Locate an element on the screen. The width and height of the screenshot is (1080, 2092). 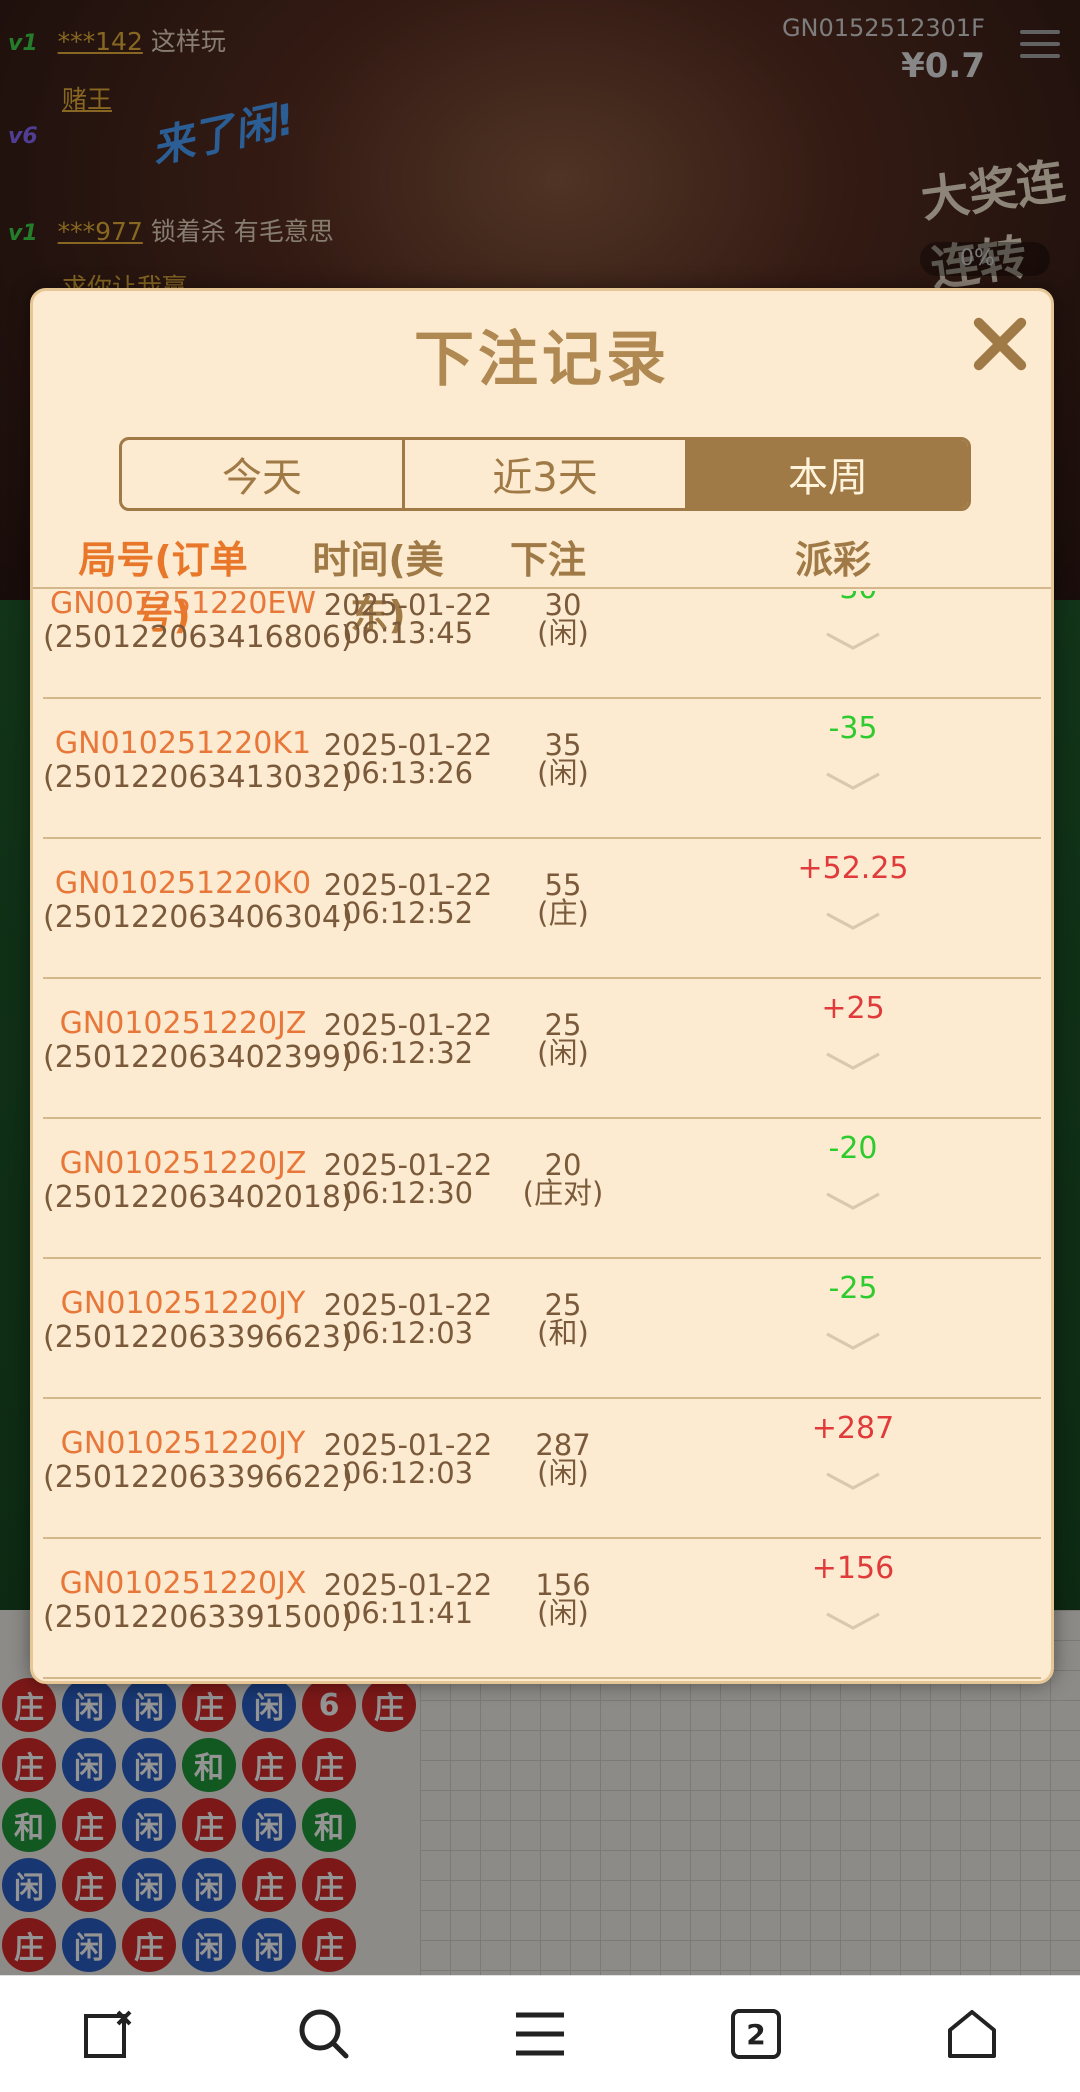
bet-amount: 287 is located at coordinates (563, 1445).